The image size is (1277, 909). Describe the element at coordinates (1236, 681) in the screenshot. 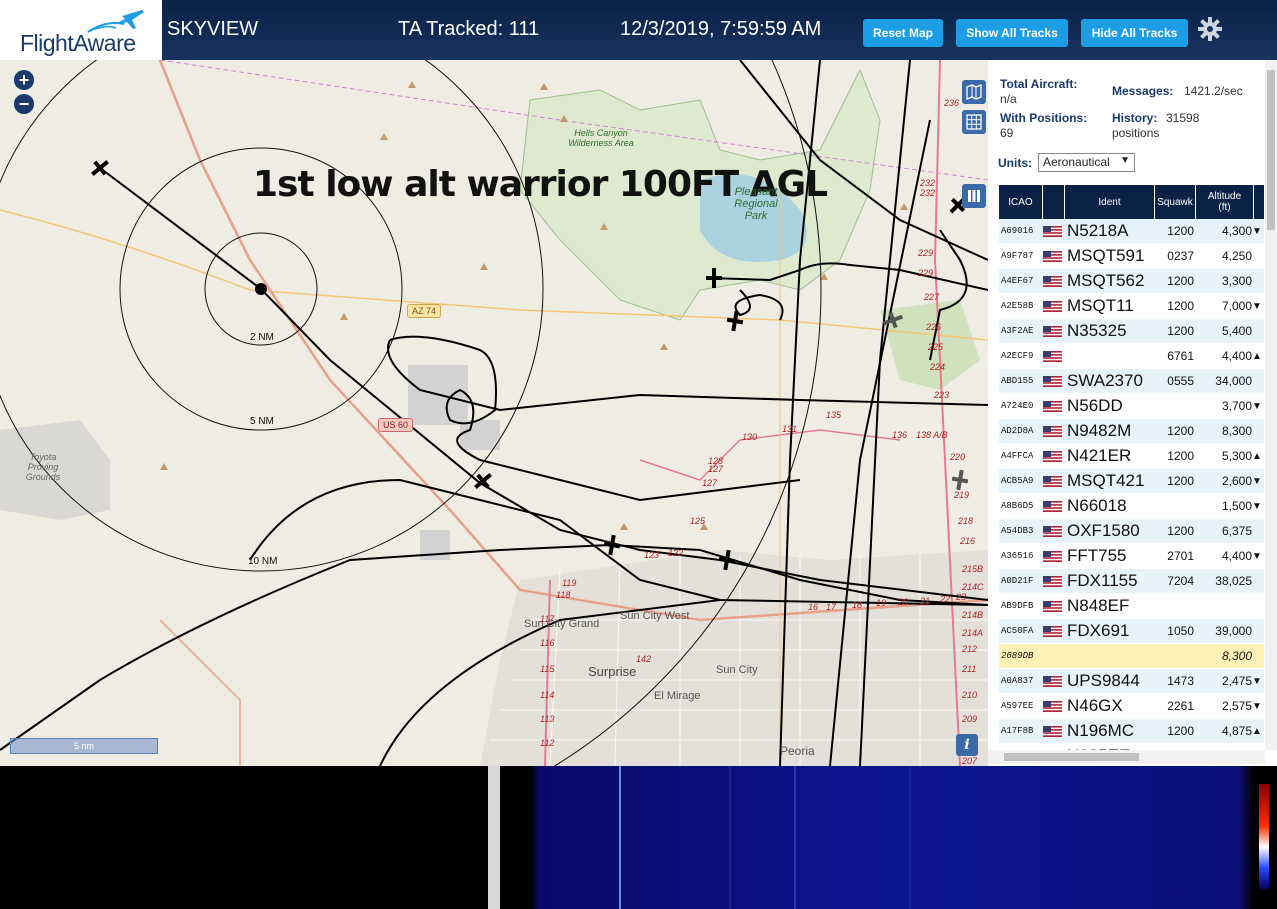

I see `cell-altitude: 2,475` at that location.